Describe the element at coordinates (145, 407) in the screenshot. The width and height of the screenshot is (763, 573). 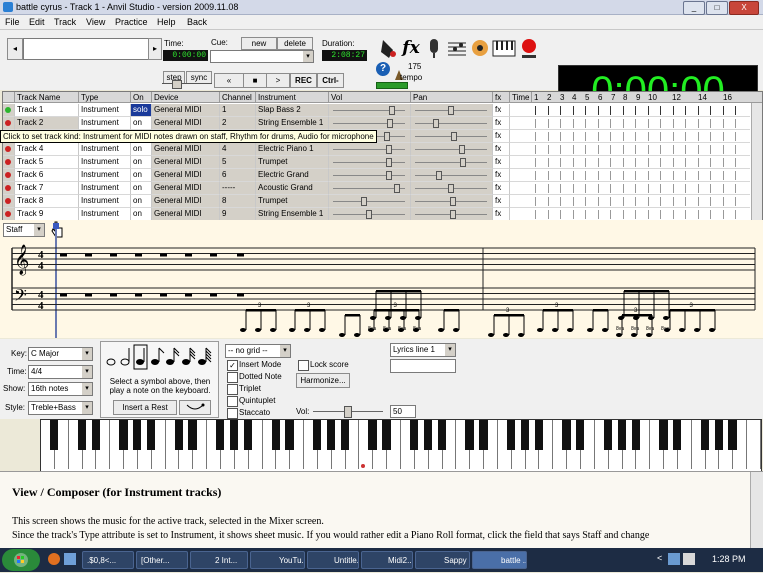
I see `insert-rest-button: Insert a Rest` at that location.